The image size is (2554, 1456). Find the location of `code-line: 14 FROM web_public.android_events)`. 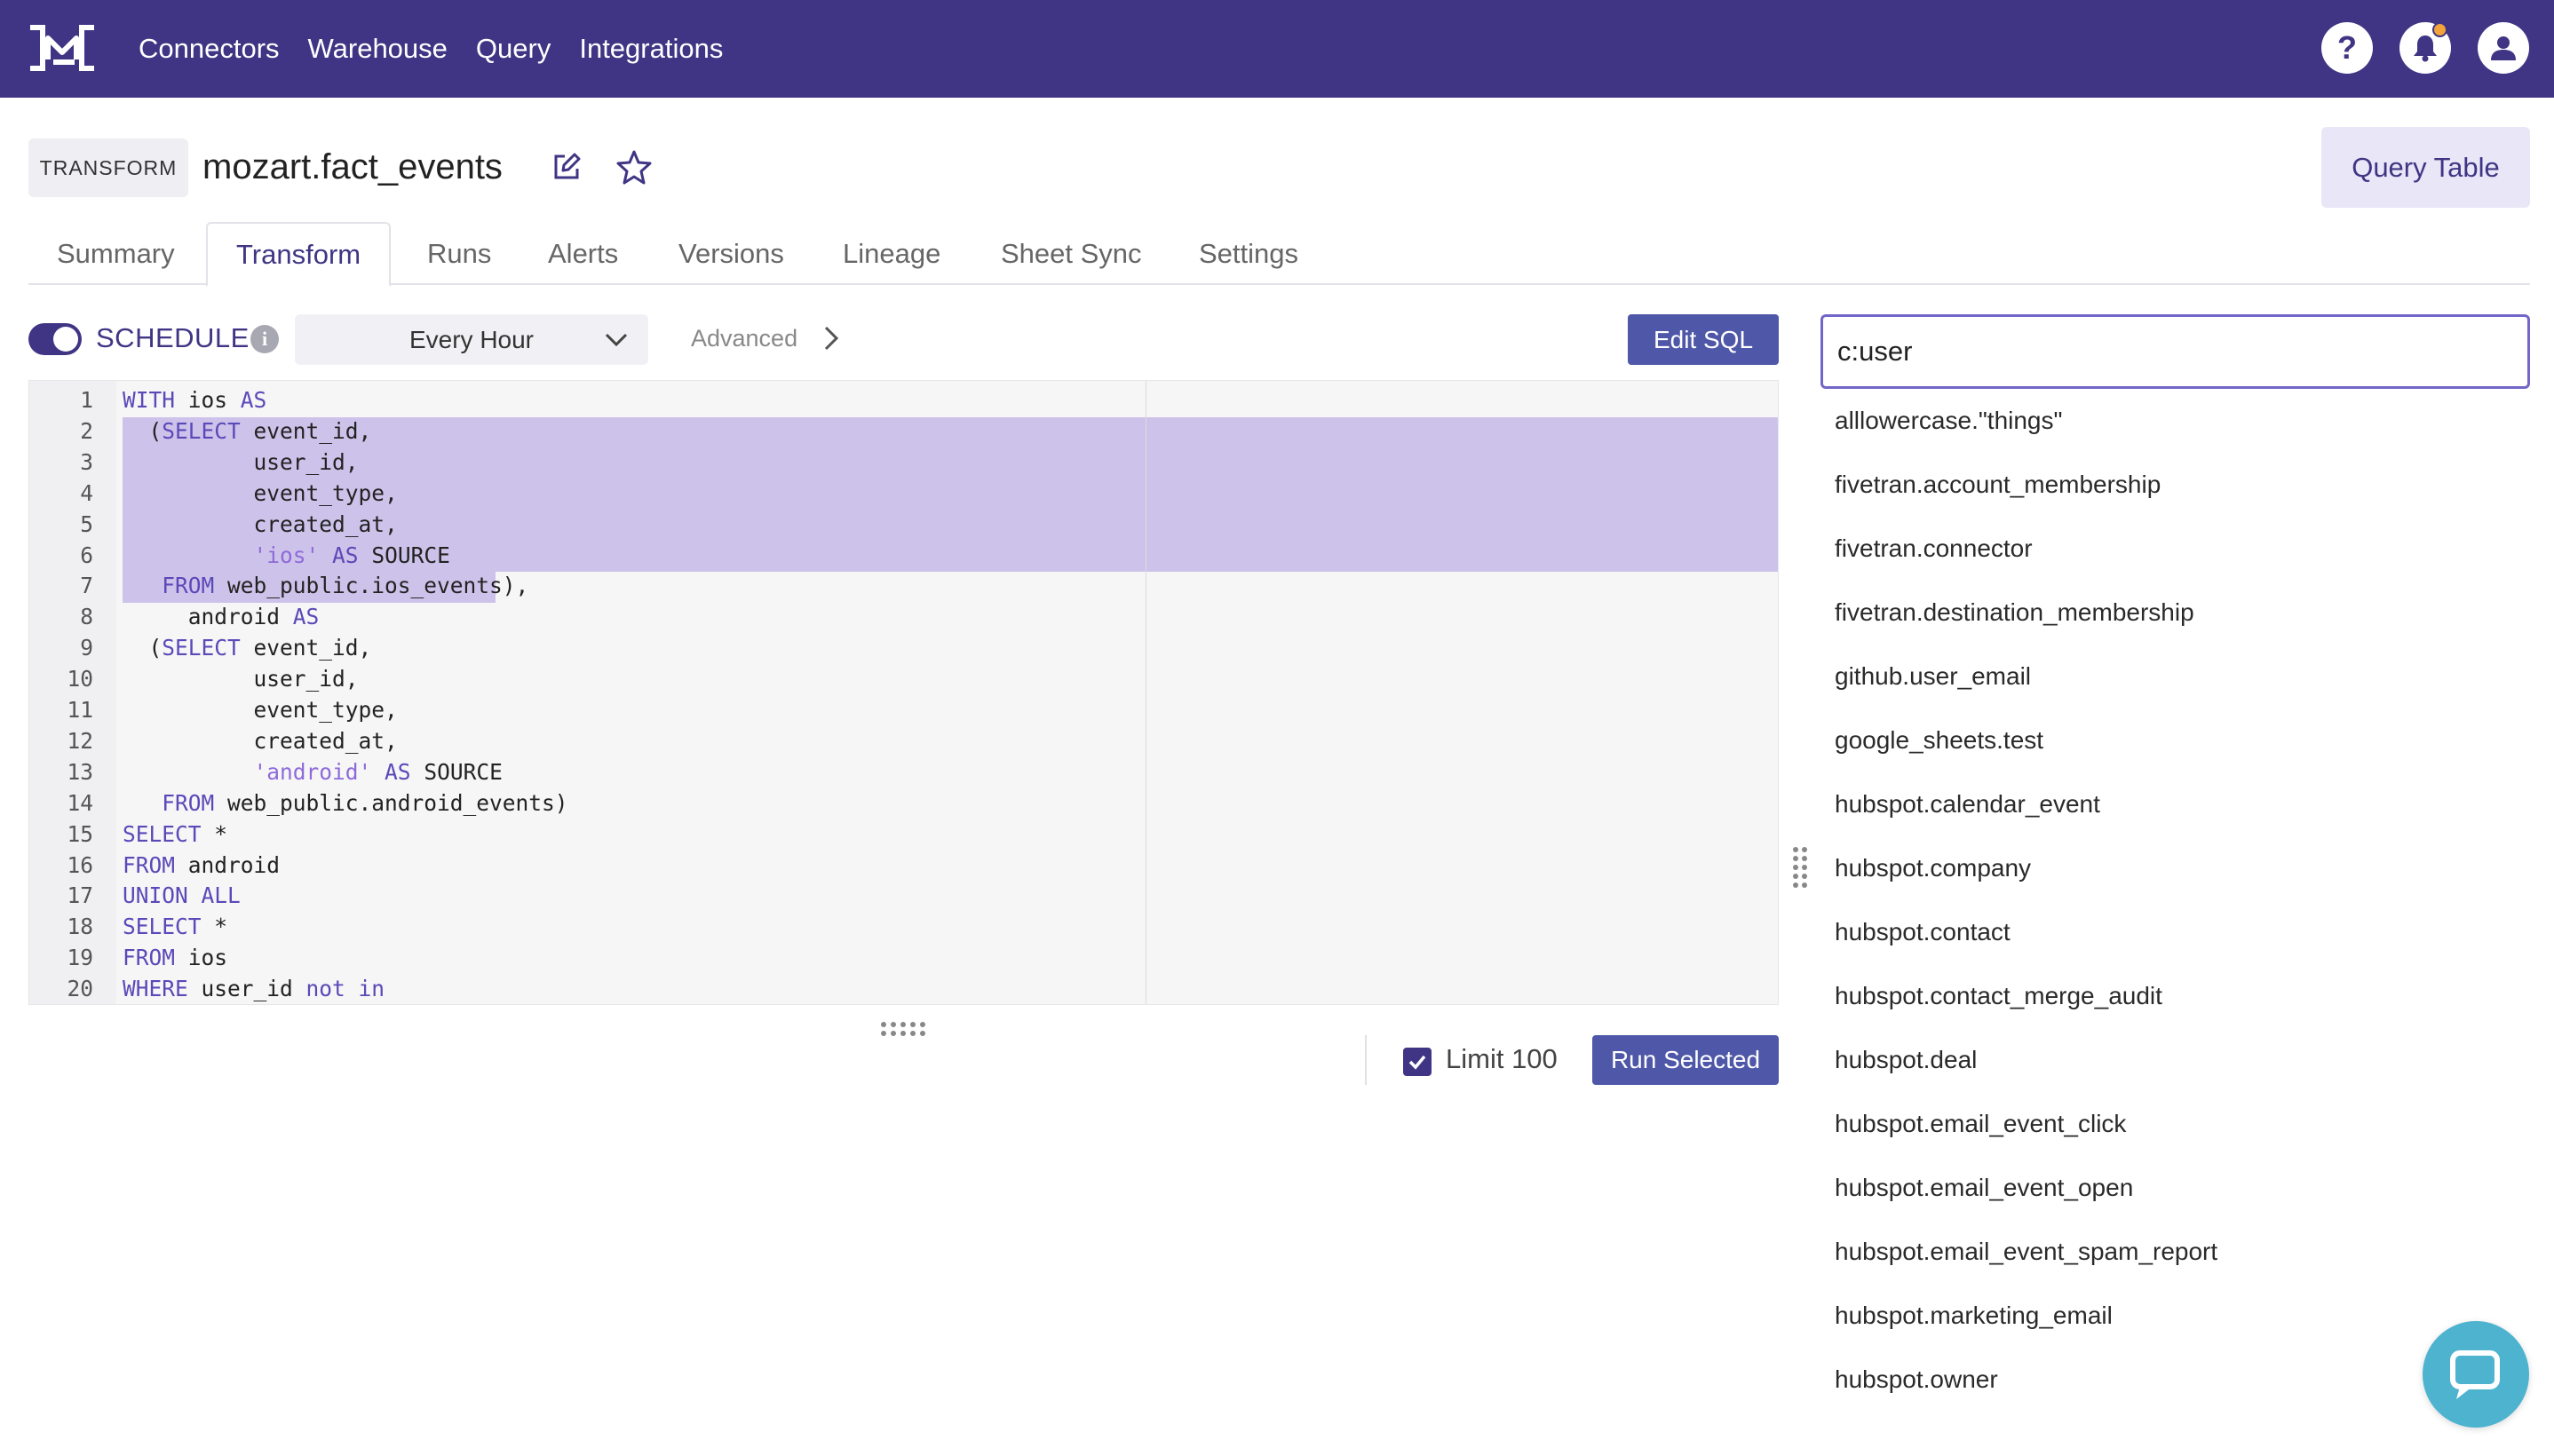

code-line: 14 FROM web_public.android_events) is located at coordinates (904, 803).